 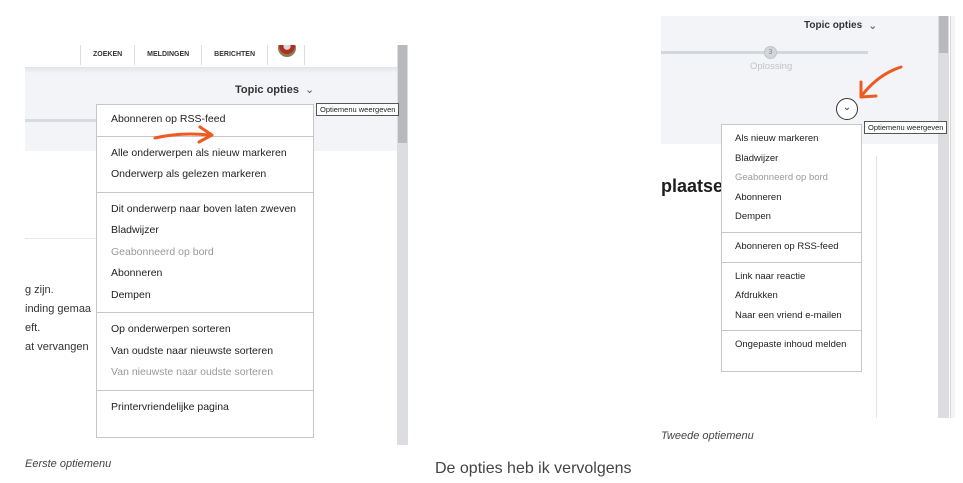 I want to click on menu-item-print: Afdrukken, so click(x=798, y=296).